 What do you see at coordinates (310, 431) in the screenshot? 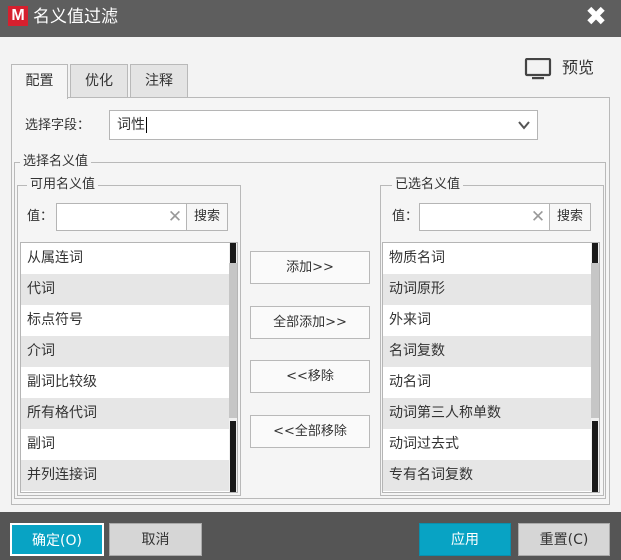
I see `remove-all-button: <<全部移除` at bounding box center [310, 431].